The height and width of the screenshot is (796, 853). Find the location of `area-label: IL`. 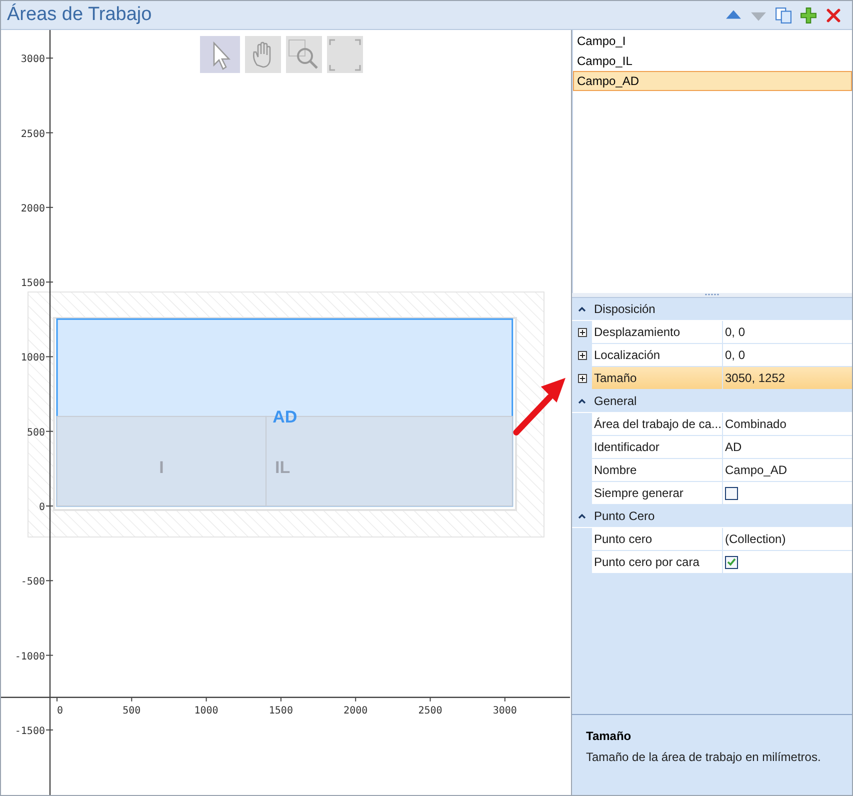

area-label: IL is located at coordinates (282, 468).